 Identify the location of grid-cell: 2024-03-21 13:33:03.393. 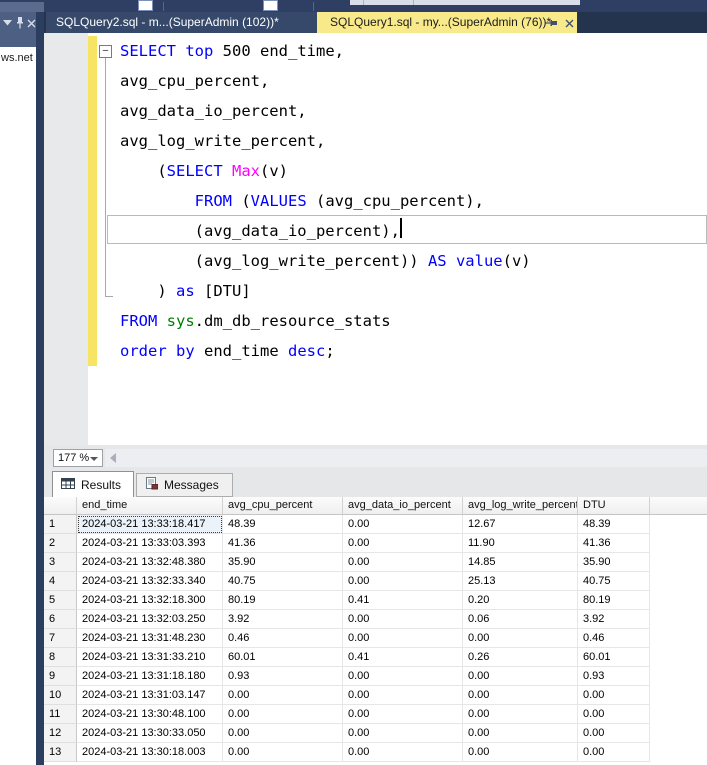
(150, 543).